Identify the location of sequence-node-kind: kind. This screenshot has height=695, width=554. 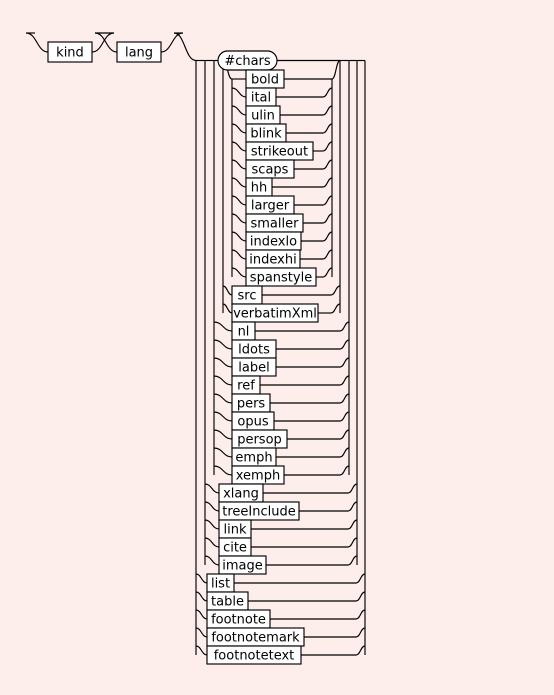
(70, 52).